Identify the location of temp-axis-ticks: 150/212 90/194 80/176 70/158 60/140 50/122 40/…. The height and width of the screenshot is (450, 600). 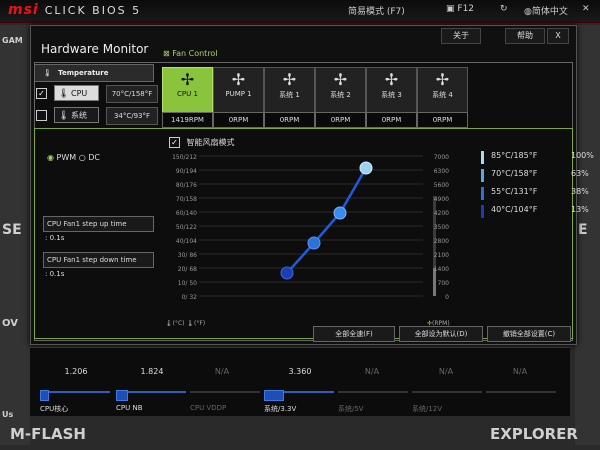
(184, 227).